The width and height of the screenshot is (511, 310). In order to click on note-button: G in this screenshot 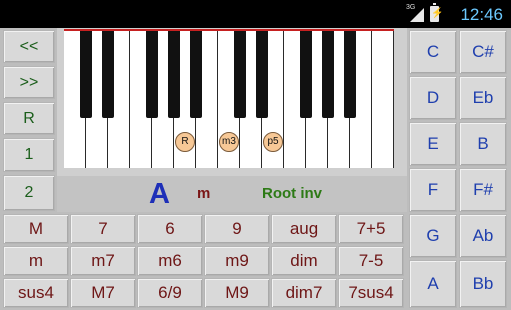, I will do `click(433, 236)`.